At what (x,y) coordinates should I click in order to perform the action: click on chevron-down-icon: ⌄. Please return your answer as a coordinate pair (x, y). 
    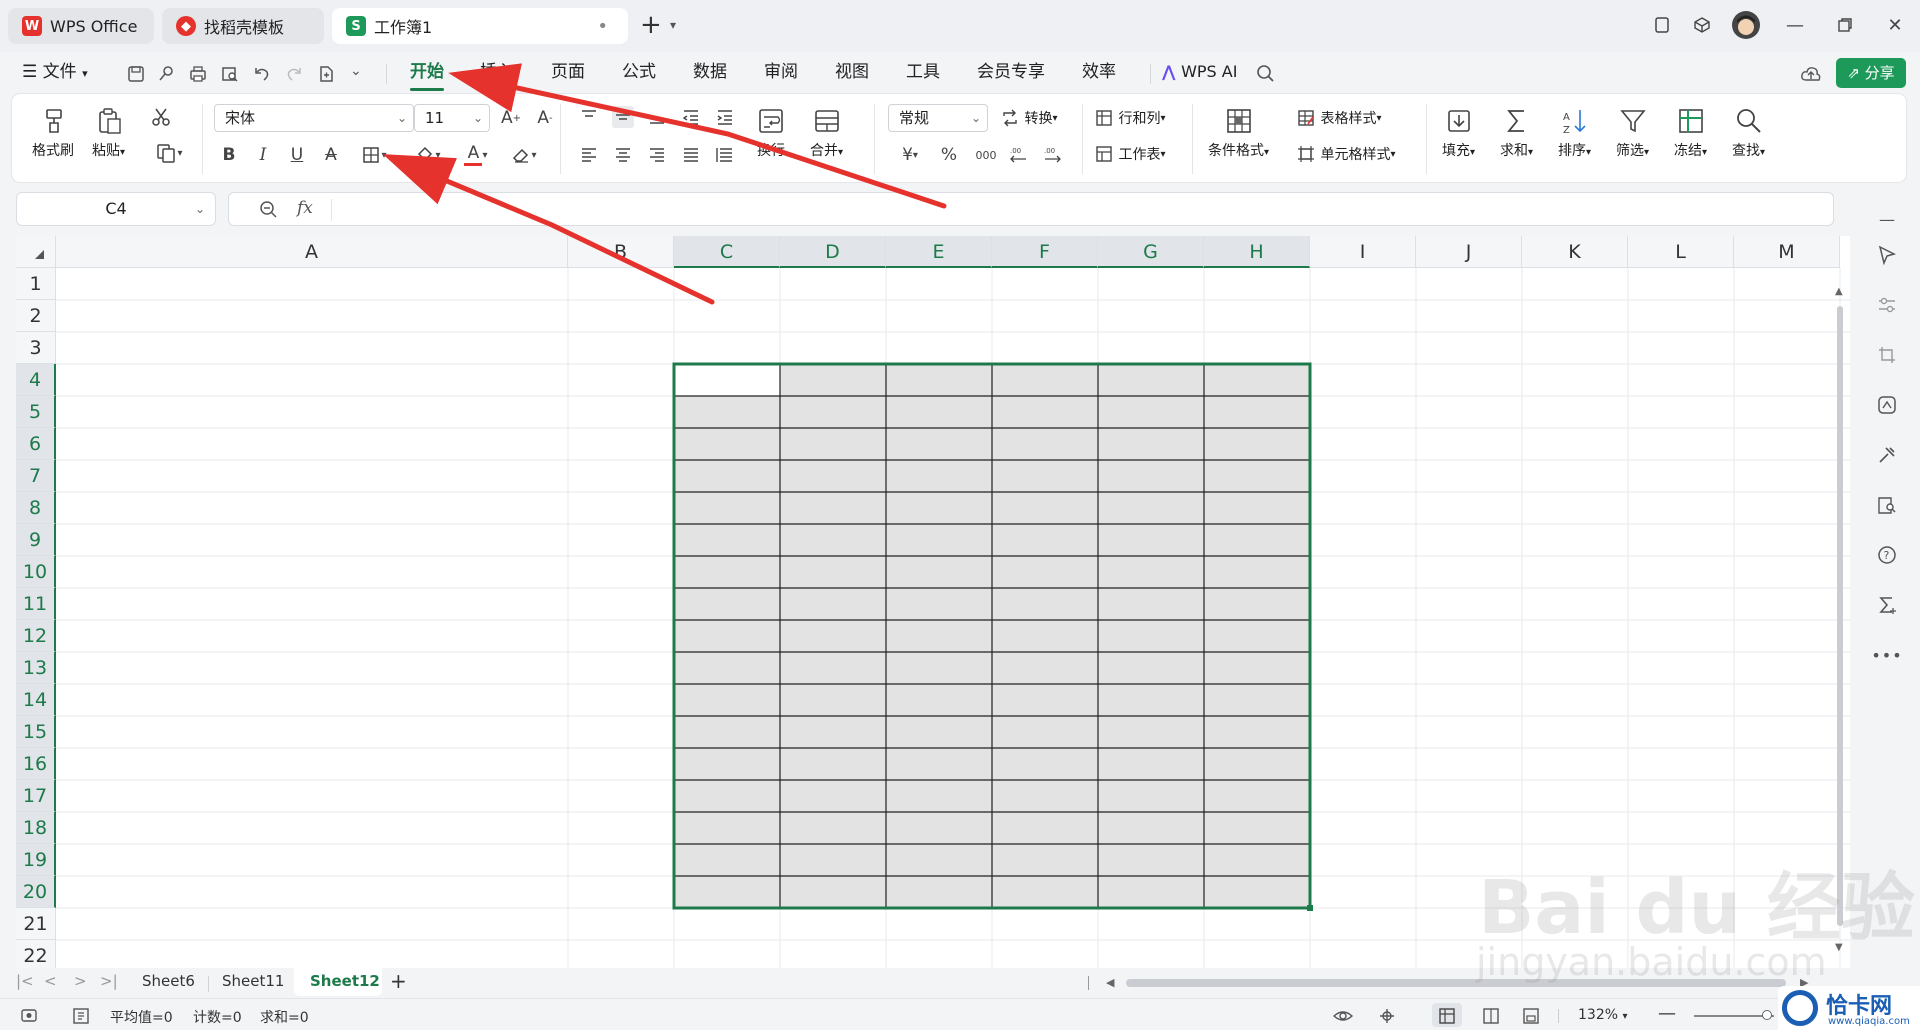
    Looking at the image, I should click on (200, 209).